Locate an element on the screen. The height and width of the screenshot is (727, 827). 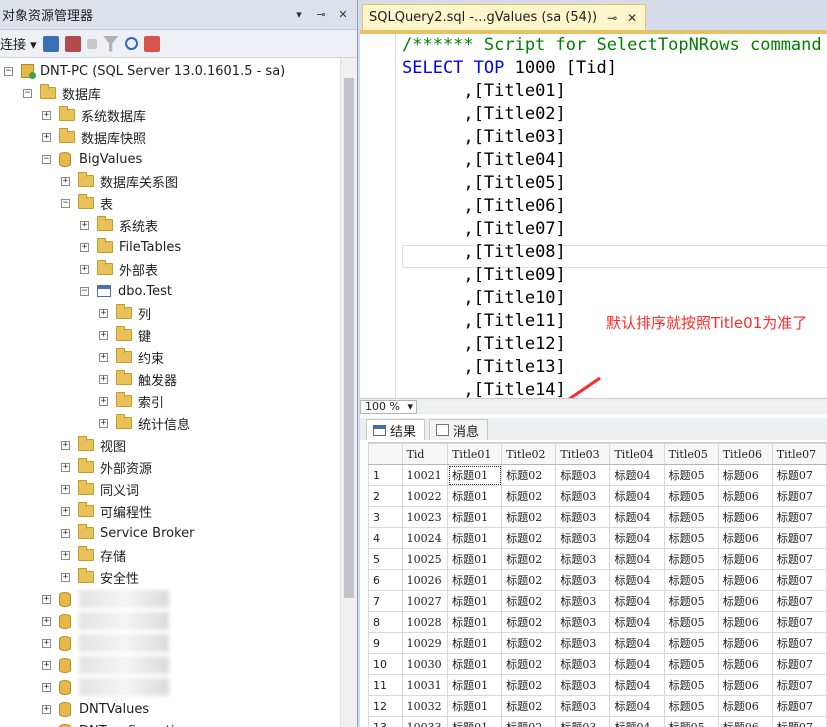
row-number: 9 is located at coordinates (385, 643).